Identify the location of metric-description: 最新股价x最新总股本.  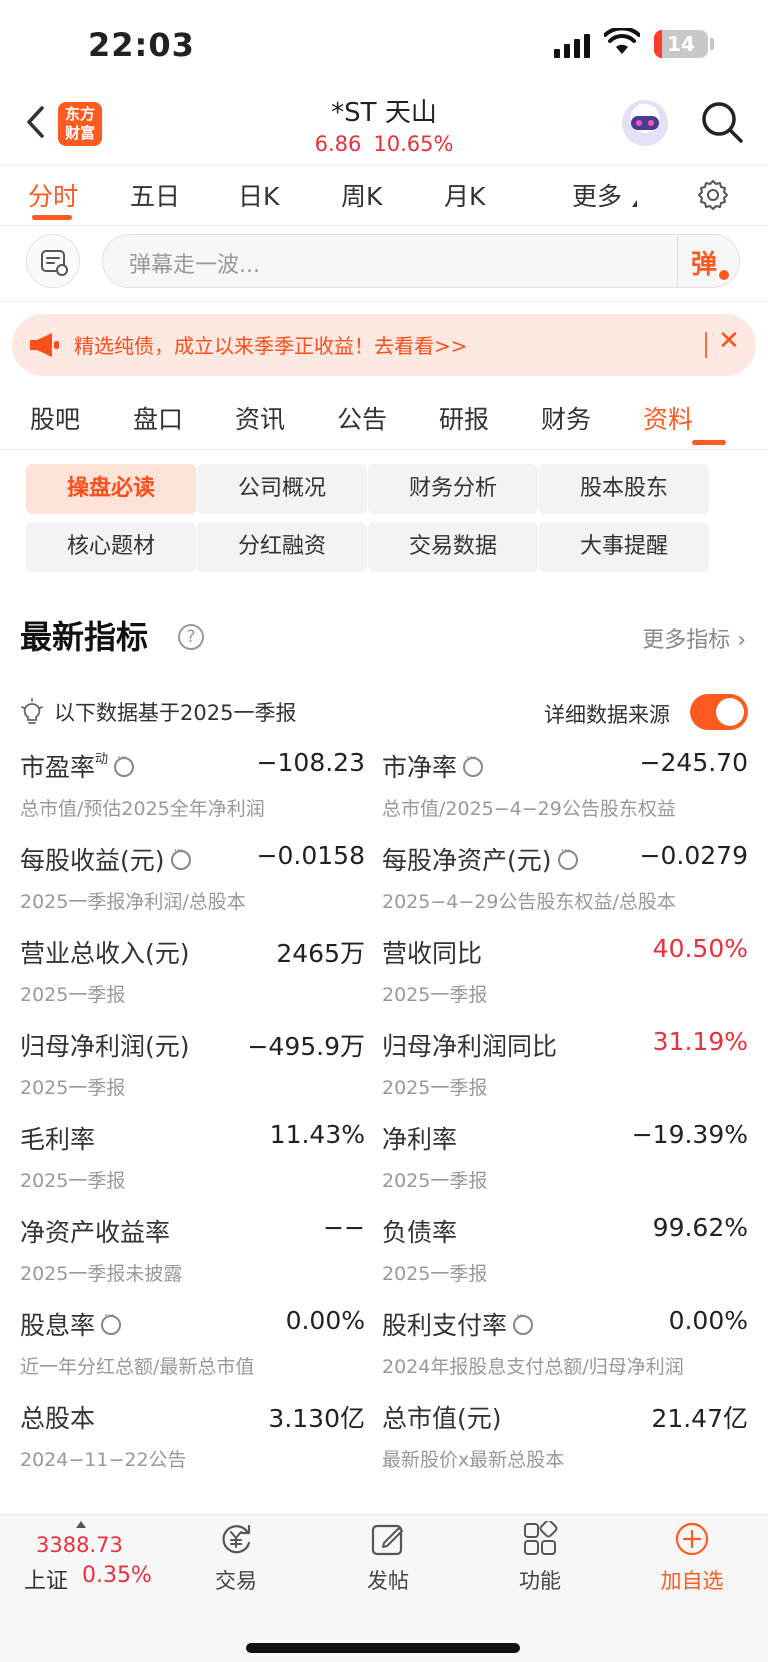
(473, 1460).